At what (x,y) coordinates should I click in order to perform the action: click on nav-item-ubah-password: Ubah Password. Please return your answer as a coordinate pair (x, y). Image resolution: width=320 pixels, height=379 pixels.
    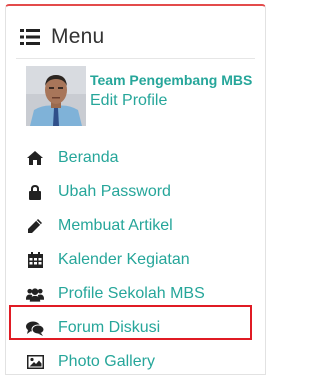
    Looking at the image, I should click on (135, 192).